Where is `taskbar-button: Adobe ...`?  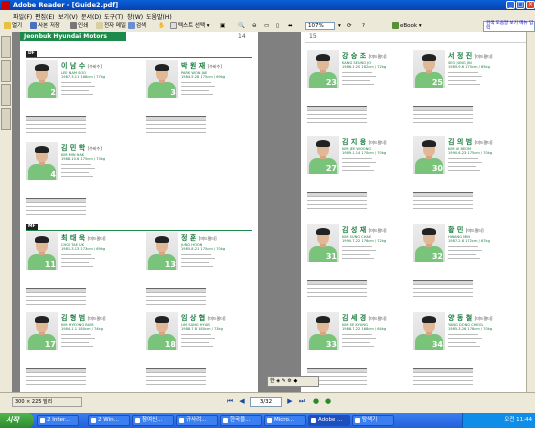 taskbar-button: Adobe ... is located at coordinates (329, 420).